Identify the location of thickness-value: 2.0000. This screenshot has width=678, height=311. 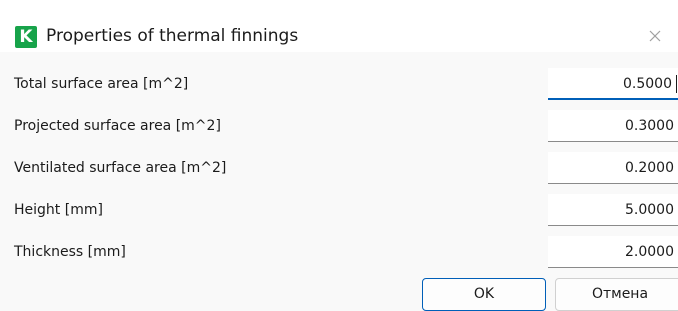
(649, 252).